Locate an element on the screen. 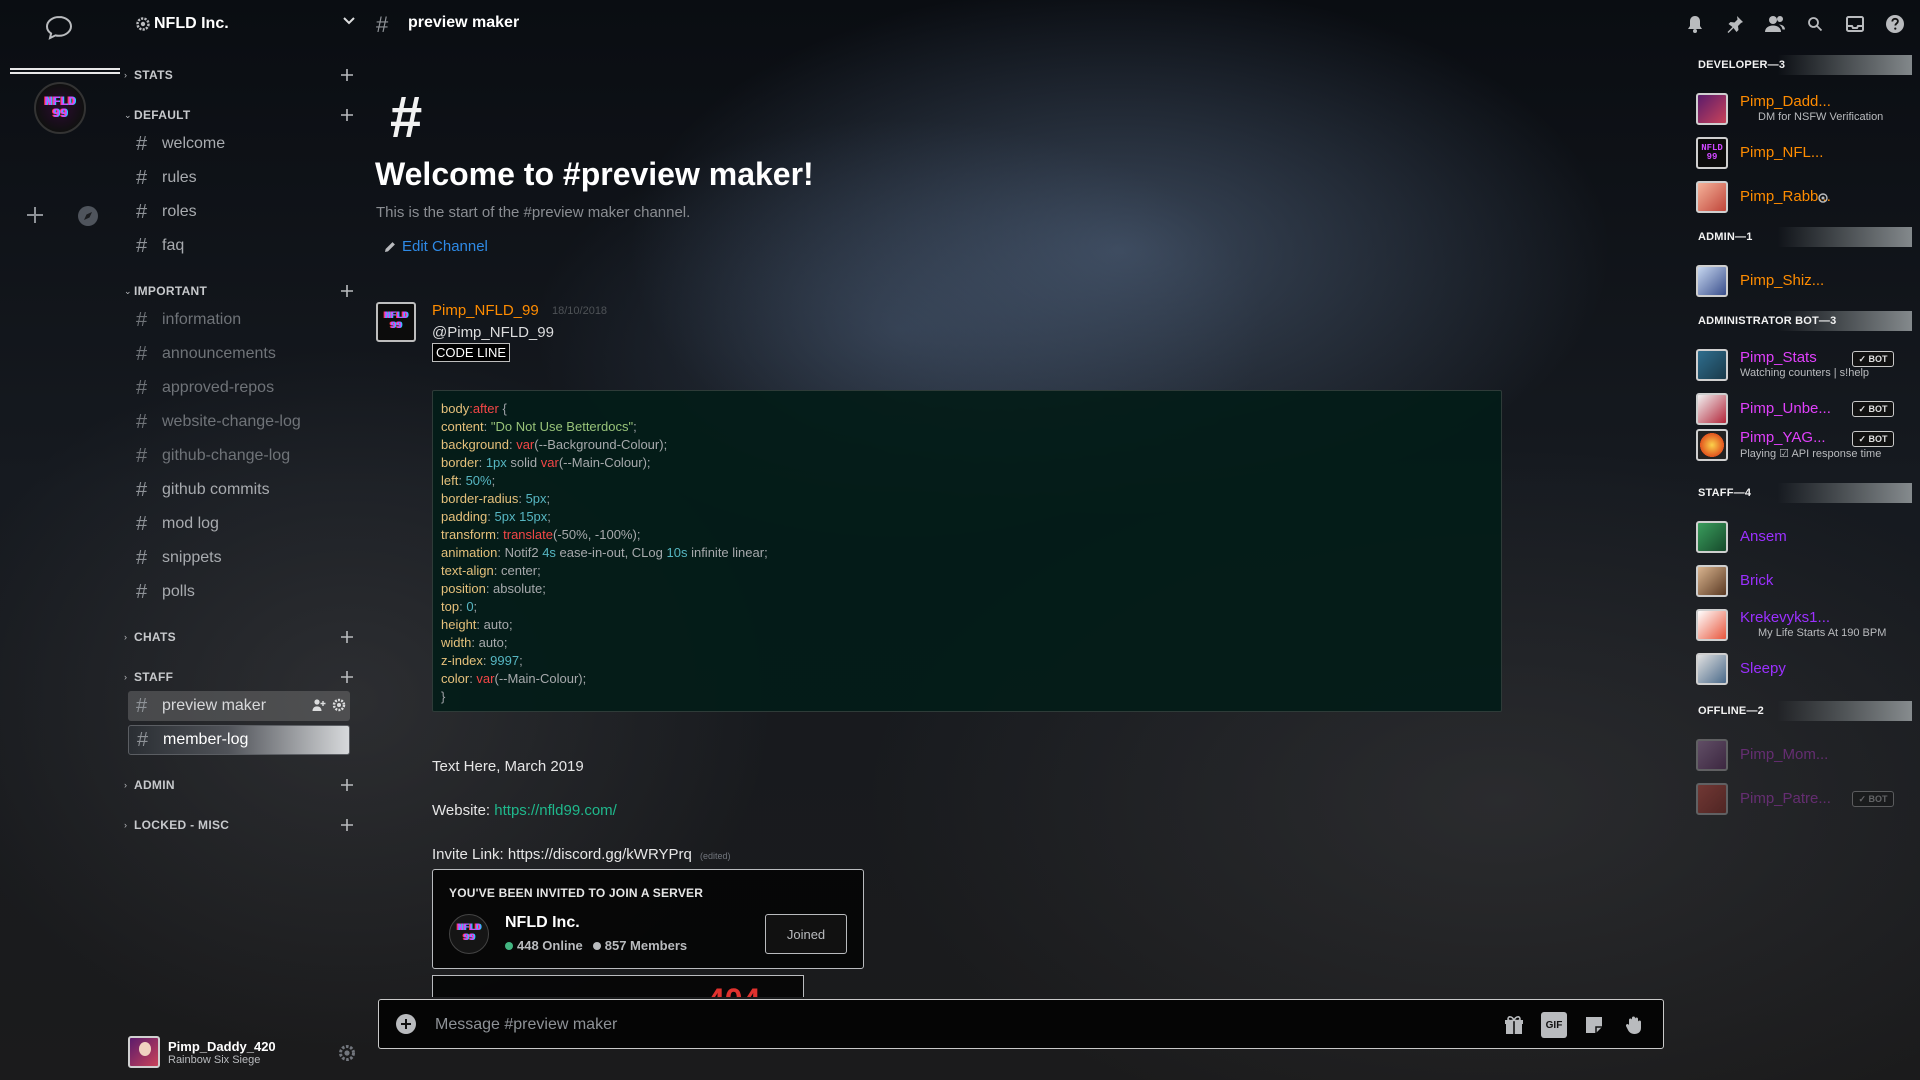  category-staff: › STAFF is located at coordinates (240, 677).